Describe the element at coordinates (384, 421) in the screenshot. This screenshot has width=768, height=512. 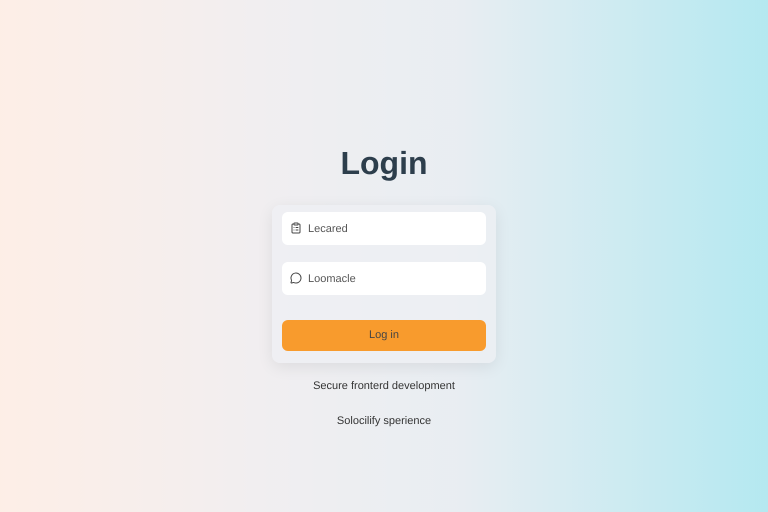
I see `tagline: Solocilify sperience` at that location.